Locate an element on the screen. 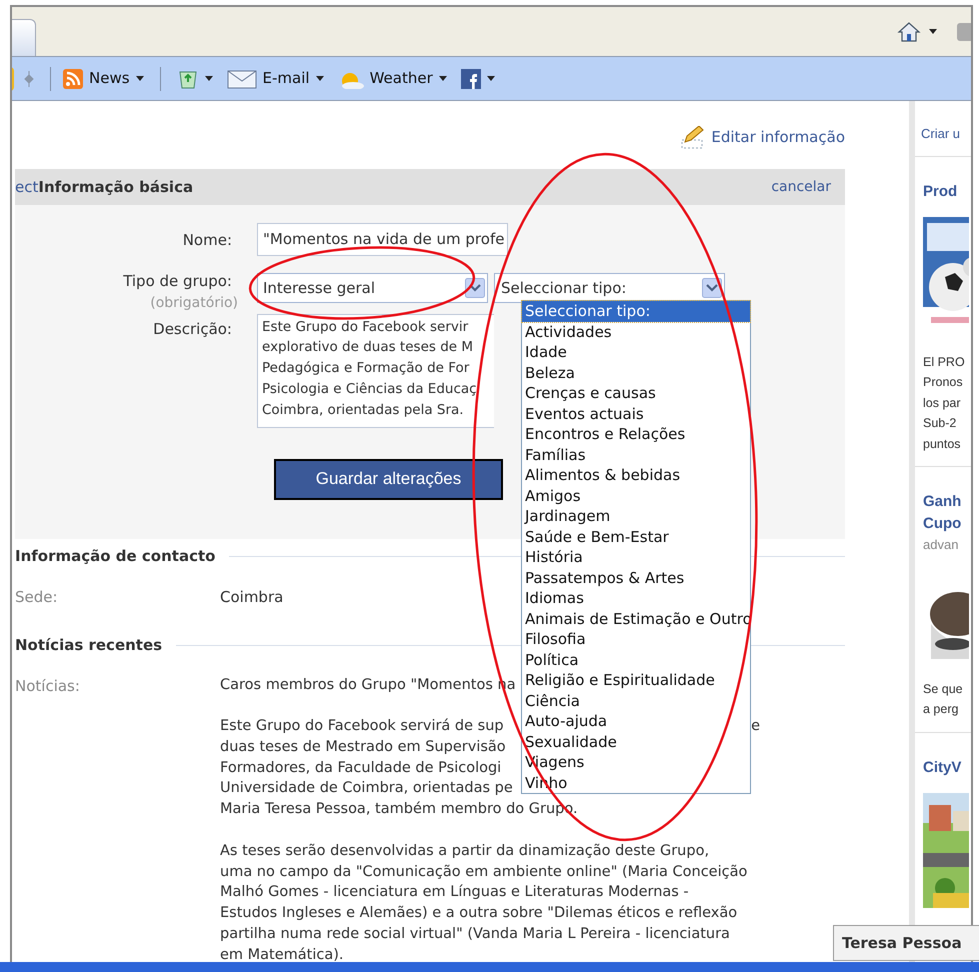 Image resolution: width=979 pixels, height=972 pixels. envelope-icon is located at coordinates (241, 78).